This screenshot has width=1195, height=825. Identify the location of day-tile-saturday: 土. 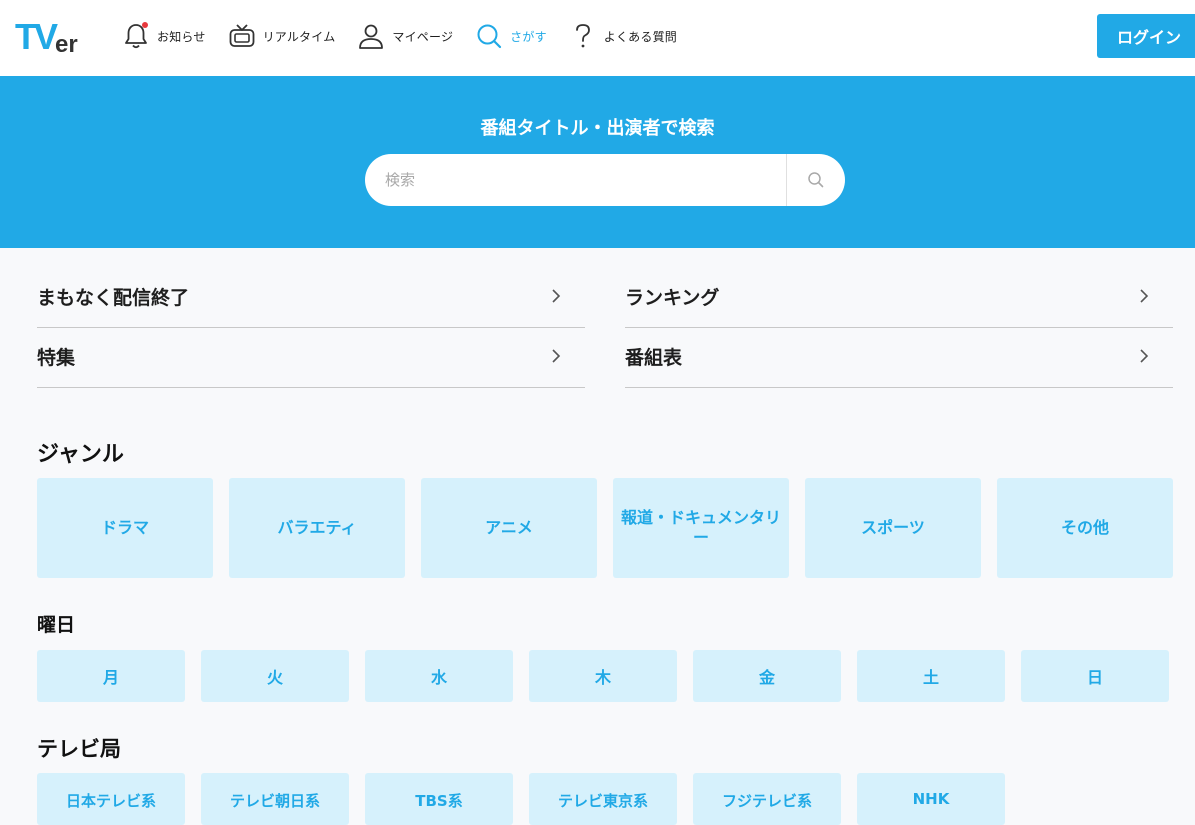
(931, 676).